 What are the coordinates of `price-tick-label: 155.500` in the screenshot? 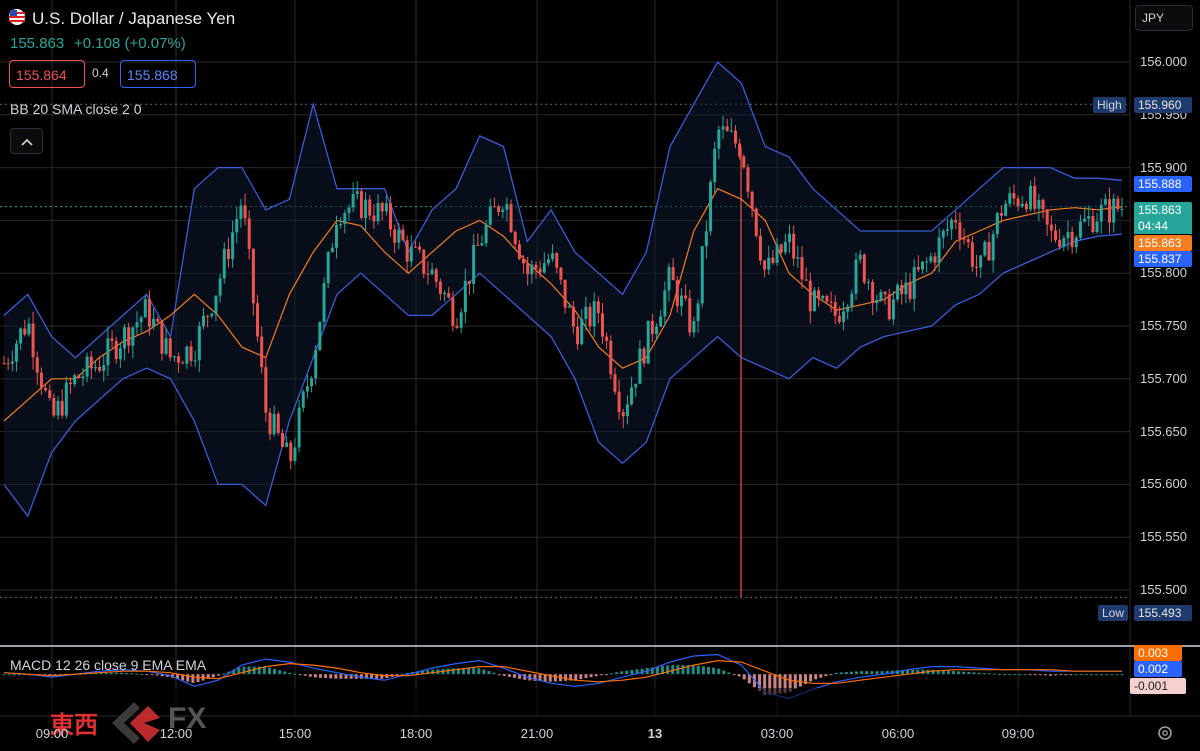 It's located at (1163, 589).